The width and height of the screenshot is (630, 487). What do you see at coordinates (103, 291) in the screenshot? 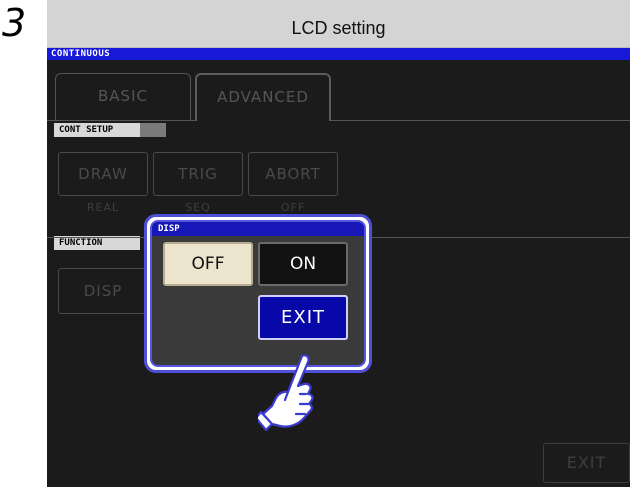
I see `disp-button: DISP` at bounding box center [103, 291].